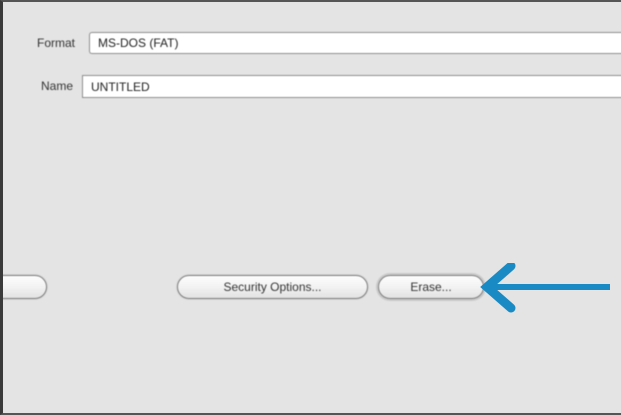  Describe the element at coordinates (120, 86) in the screenshot. I see `name-value: UNTITLED` at that location.